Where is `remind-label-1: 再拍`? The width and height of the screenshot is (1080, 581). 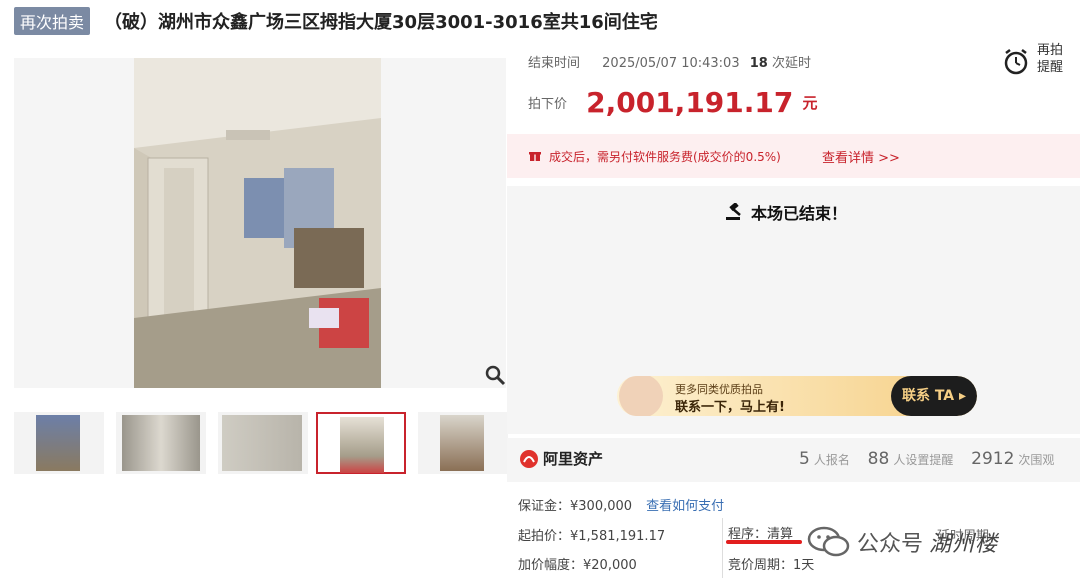
remind-label-1: 再拍 is located at coordinates (1050, 50).